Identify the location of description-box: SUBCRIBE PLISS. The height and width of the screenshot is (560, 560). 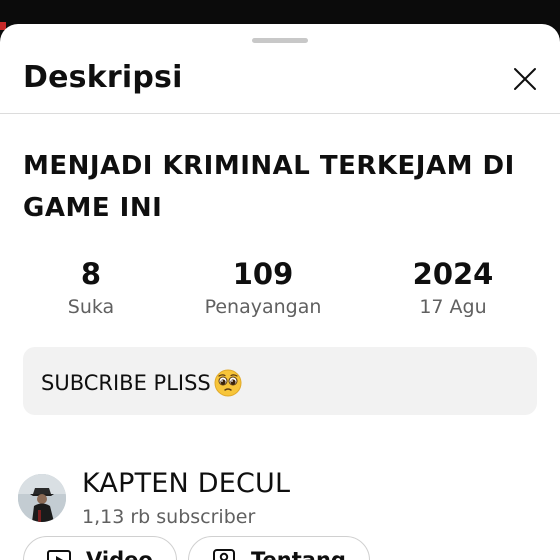
(280, 381).